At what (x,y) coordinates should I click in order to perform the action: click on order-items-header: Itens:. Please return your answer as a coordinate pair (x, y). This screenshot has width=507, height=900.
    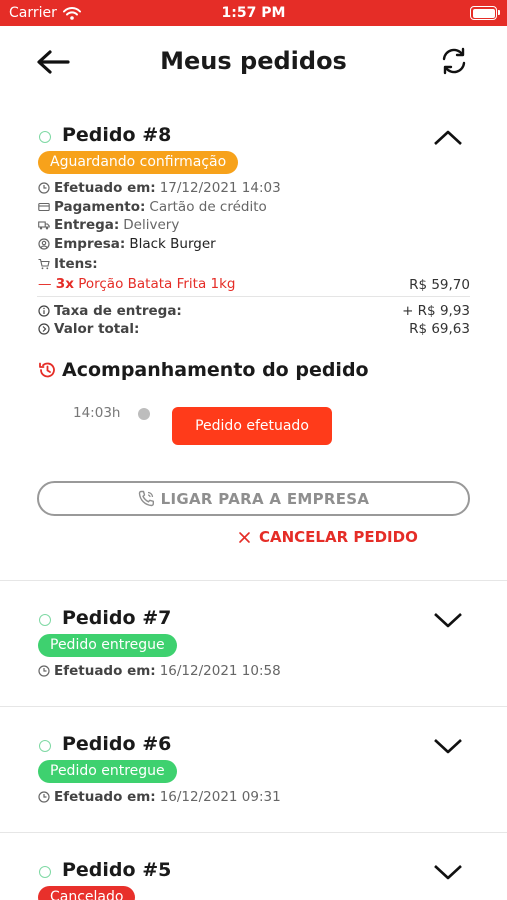
    Looking at the image, I should click on (70, 264).